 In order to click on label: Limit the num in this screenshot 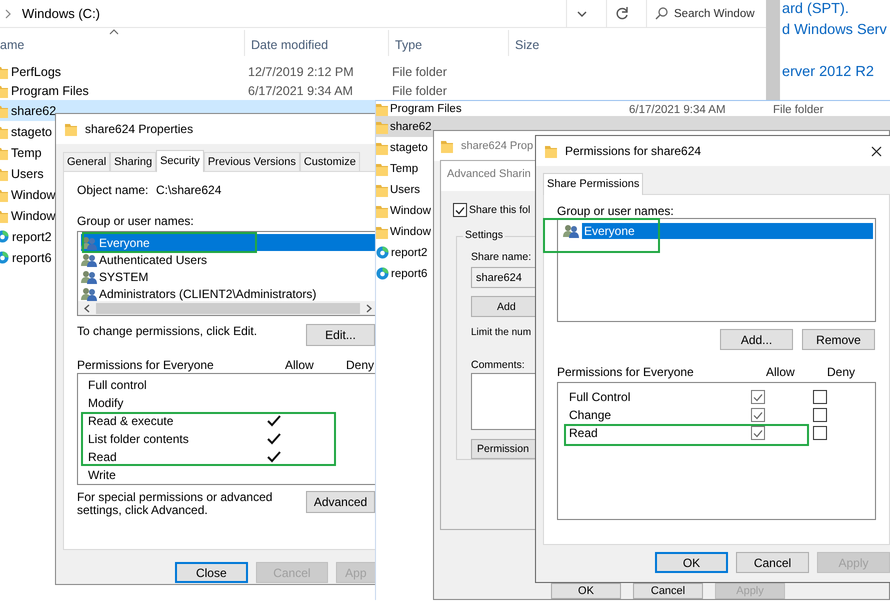, I will do `click(501, 332)`.